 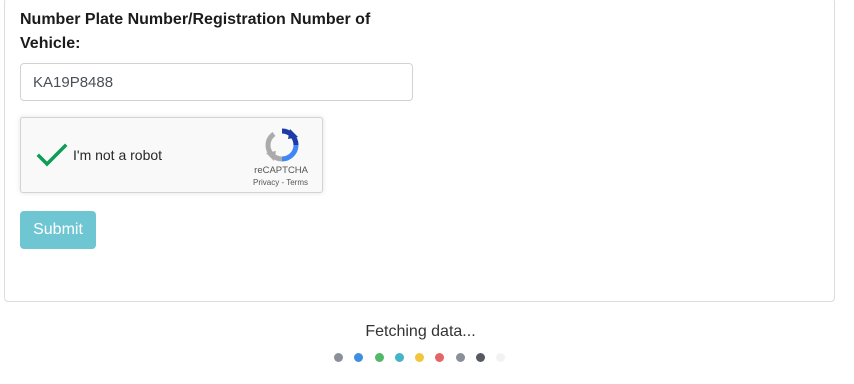 I want to click on checkmark-icon, so click(x=52, y=155).